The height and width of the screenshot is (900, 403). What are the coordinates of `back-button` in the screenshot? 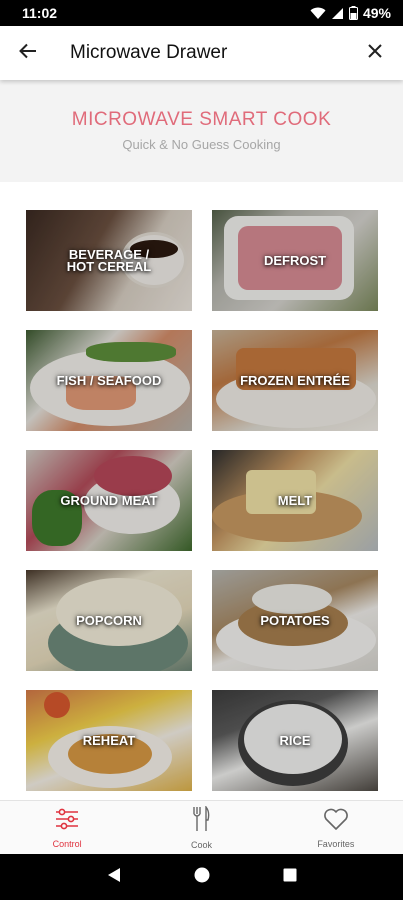 It's located at (28, 53).